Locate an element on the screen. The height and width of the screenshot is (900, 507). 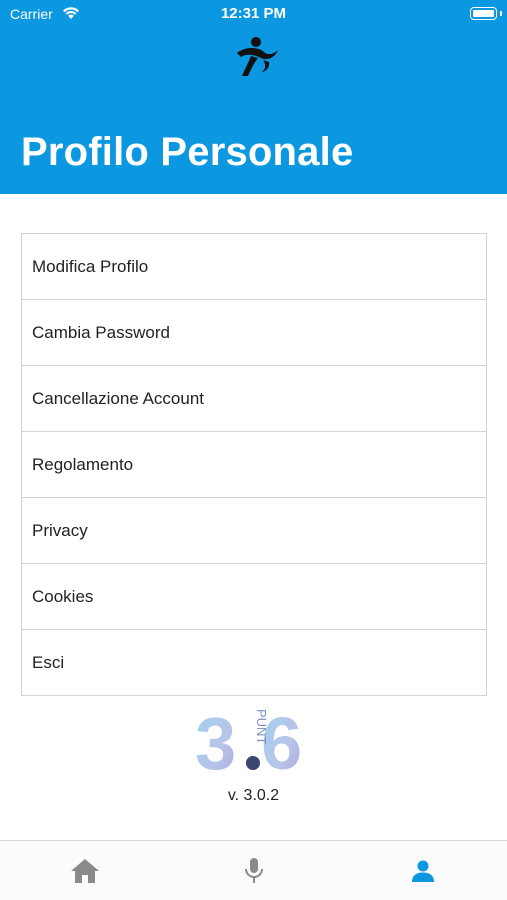
tab-microphone is located at coordinates (253, 870).